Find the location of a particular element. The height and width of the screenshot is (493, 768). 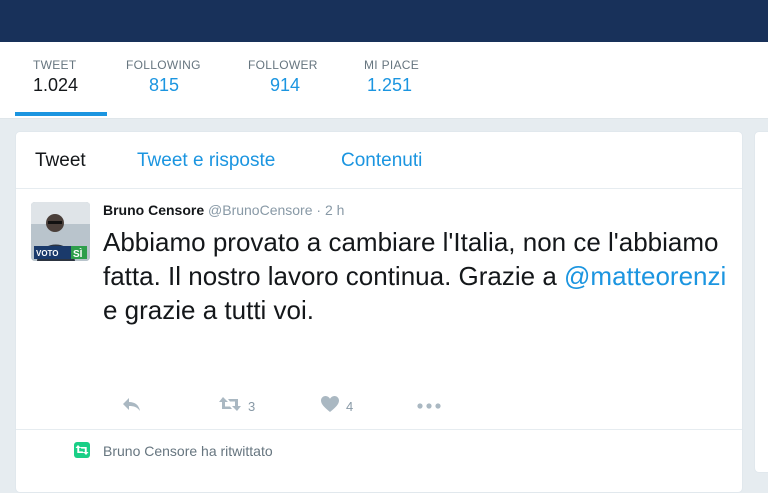

stat-tweet-value: 1.024 is located at coordinates (56, 85).